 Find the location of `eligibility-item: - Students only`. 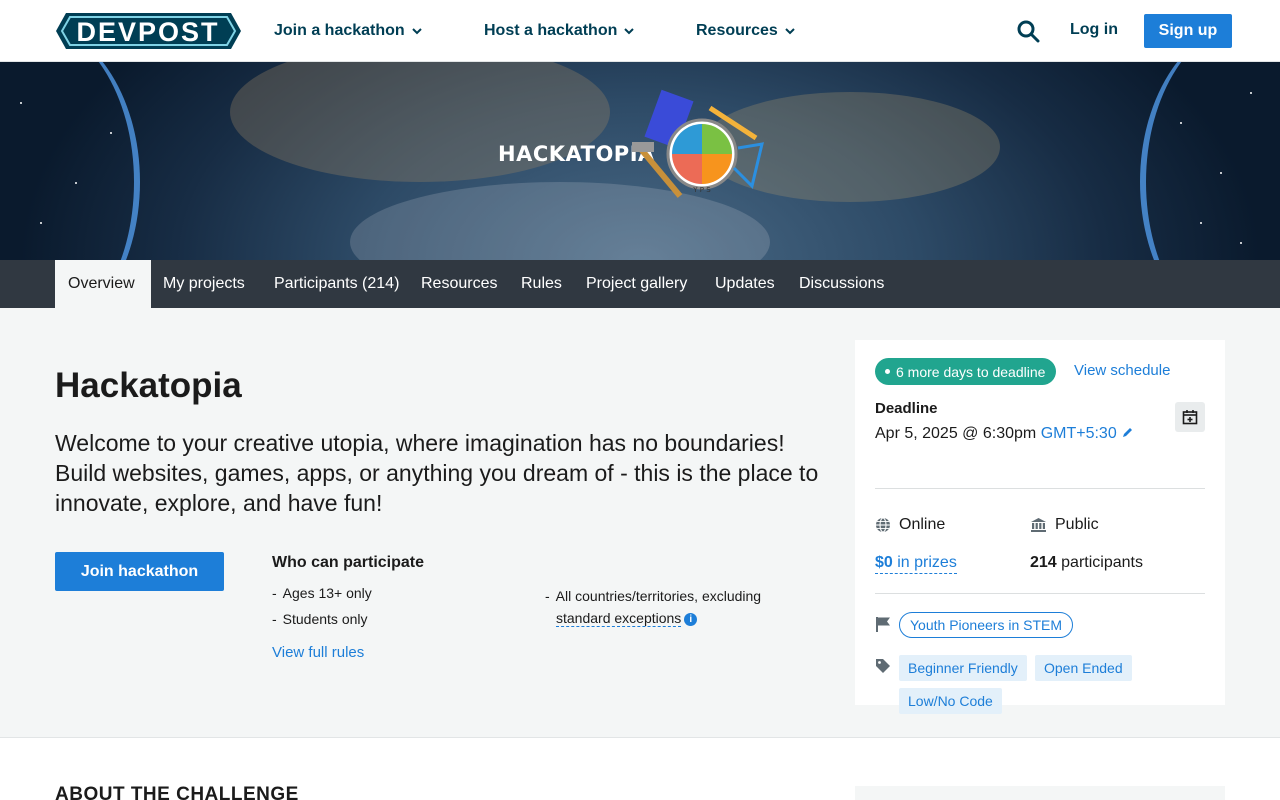

eligibility-item: - Students only is located at coordinates (320, 619).